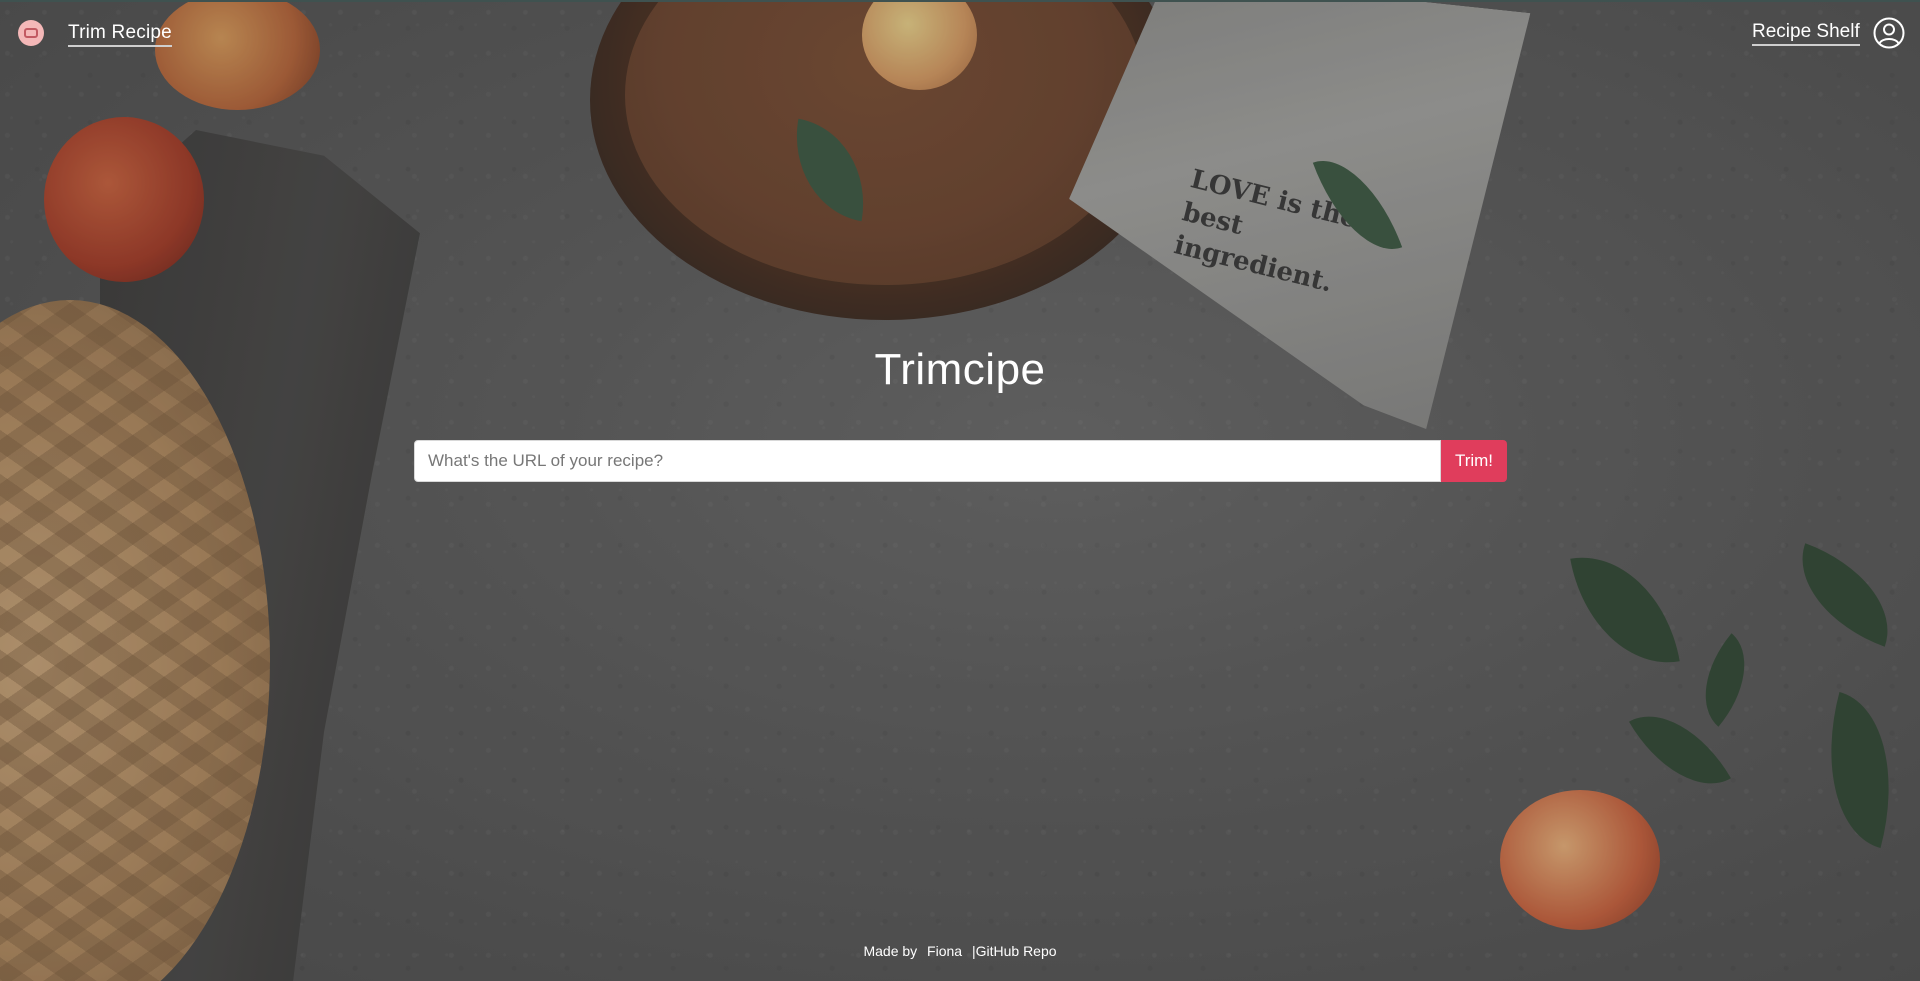  I want to click on footer-author-link: Fiona, so click(944, 951).